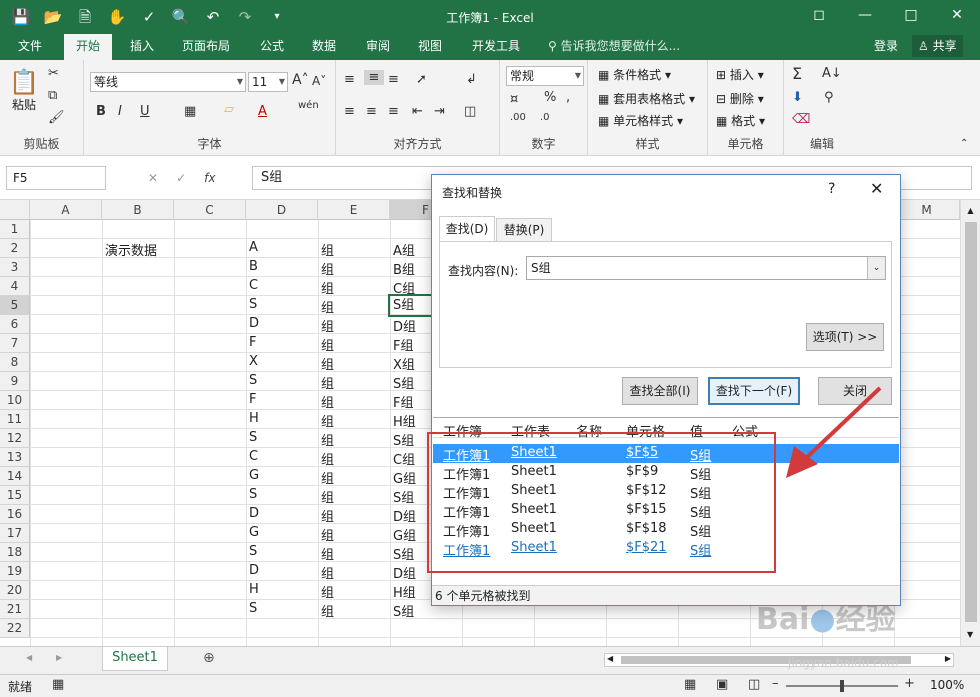 Image resolution: width=980 pixels, height=697 pixels. Describe the element at coordinates (740, 98) in the screenshot. I see `delete-cells-button: ⊟ 删除 ▾` at that location.